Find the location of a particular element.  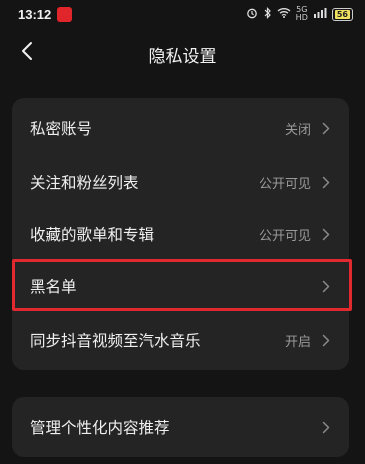

app-notification-icon is located at coordinates (65, 14).